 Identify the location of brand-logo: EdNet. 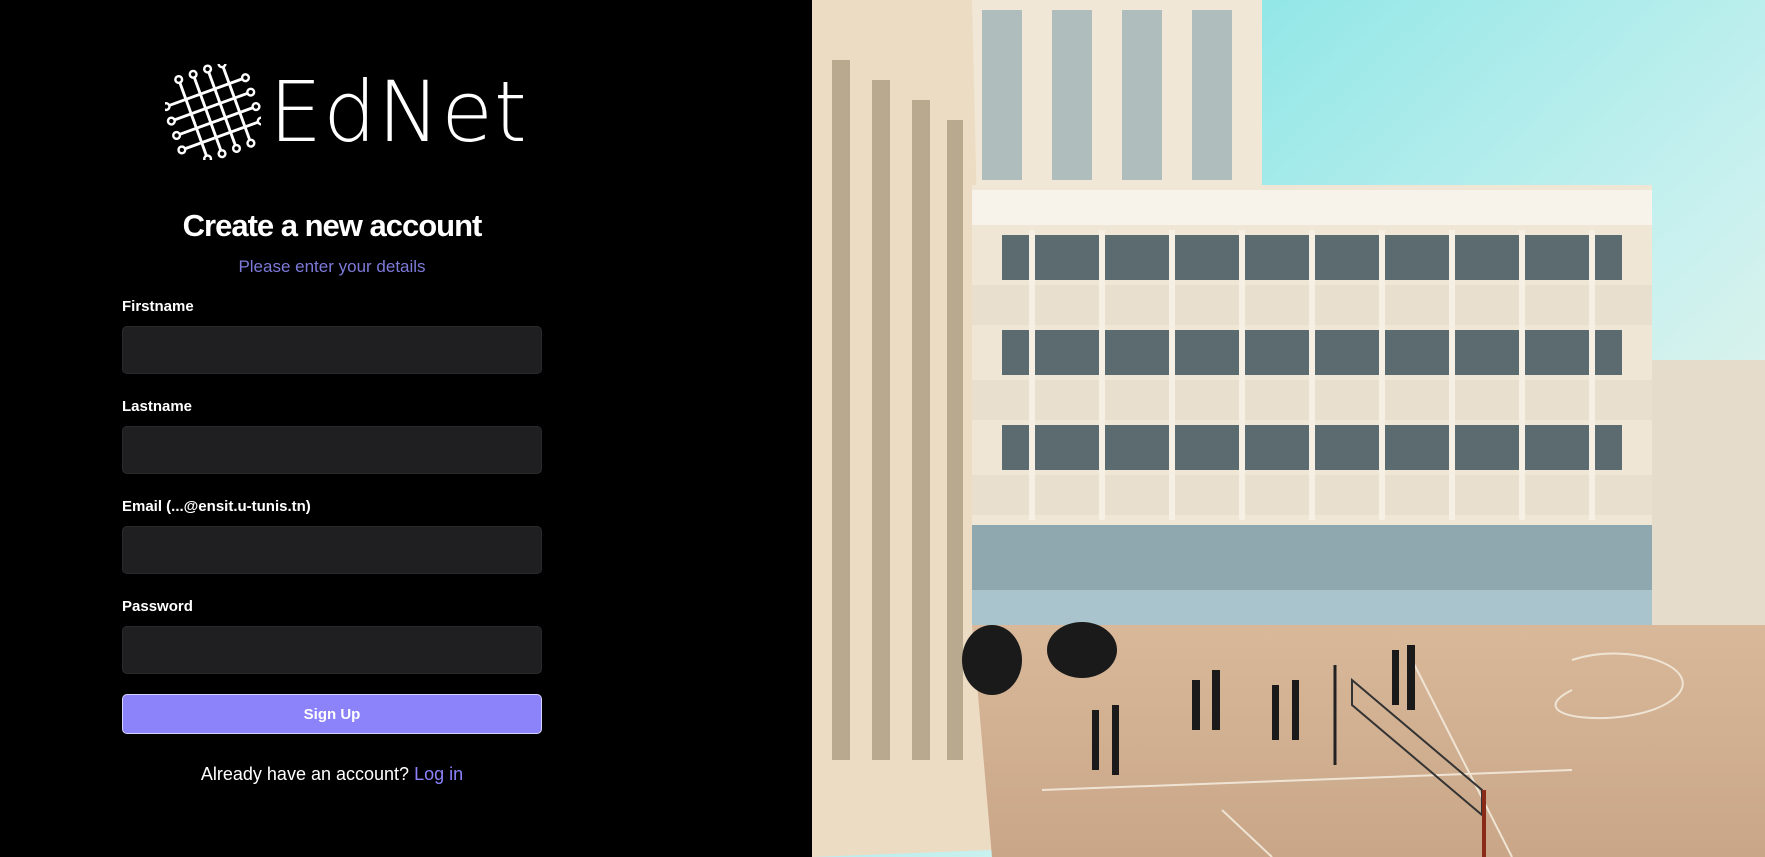
(346, 112).